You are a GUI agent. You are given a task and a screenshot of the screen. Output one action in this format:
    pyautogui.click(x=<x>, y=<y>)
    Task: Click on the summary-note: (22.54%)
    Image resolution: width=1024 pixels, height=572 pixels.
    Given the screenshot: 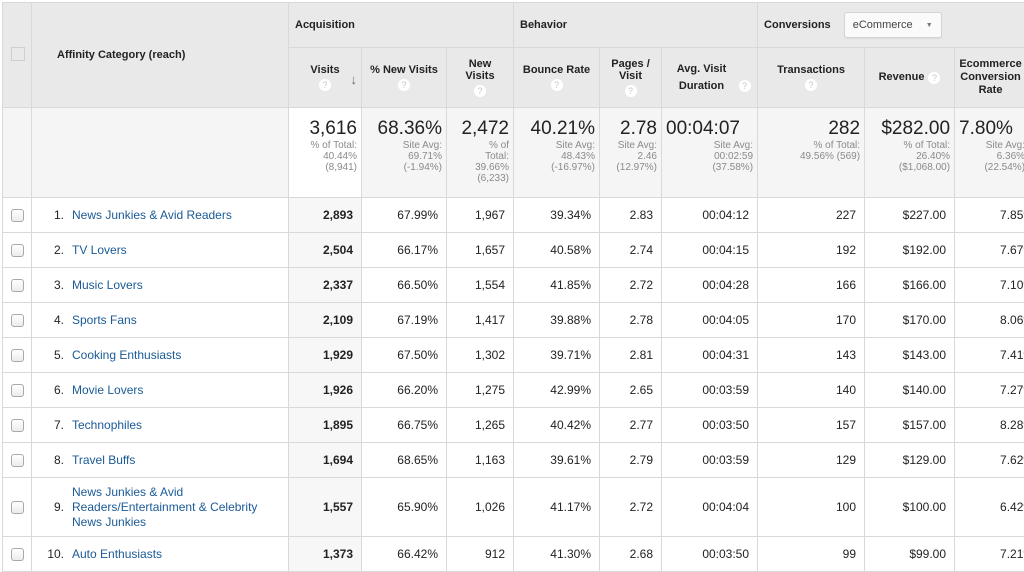 What is the action you would take?
    pyautogui.click(x=991, y=167)
    